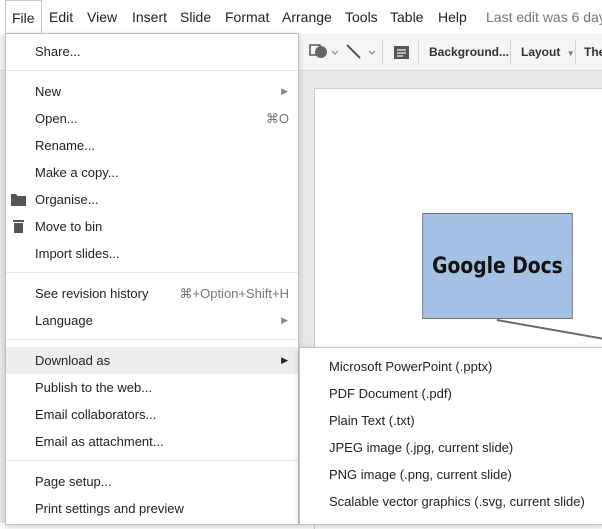 Image resolution: width=602 pixels, height=529 pixels. Describe the element at coordinates (18, 226) in the screenshot. I see `trash-icon` at that location.